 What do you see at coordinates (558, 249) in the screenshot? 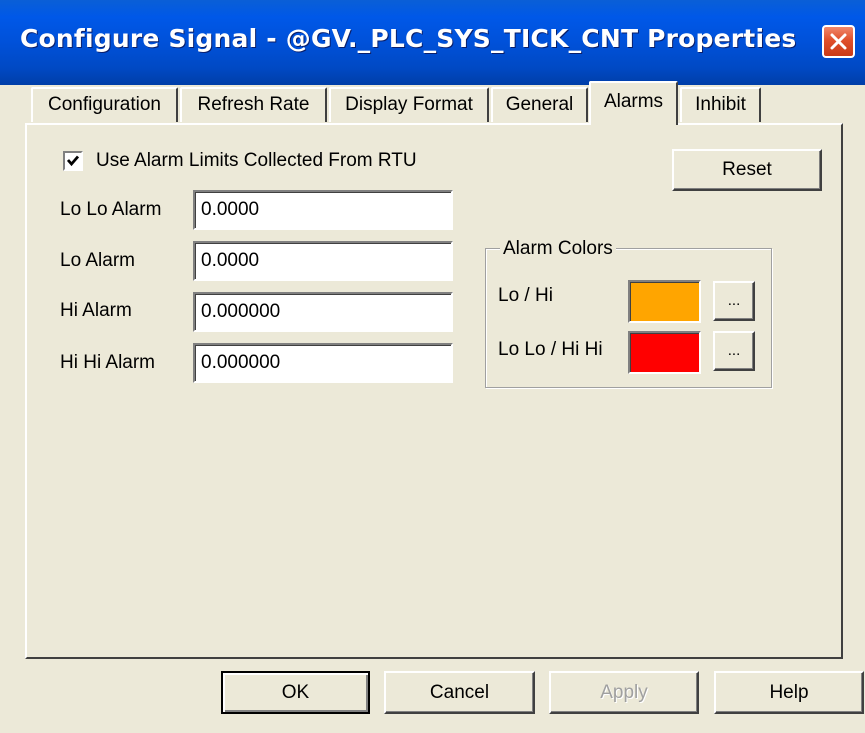
I see `alarm-colors-title: Alarm Colors` at bounding box center [558, 249].